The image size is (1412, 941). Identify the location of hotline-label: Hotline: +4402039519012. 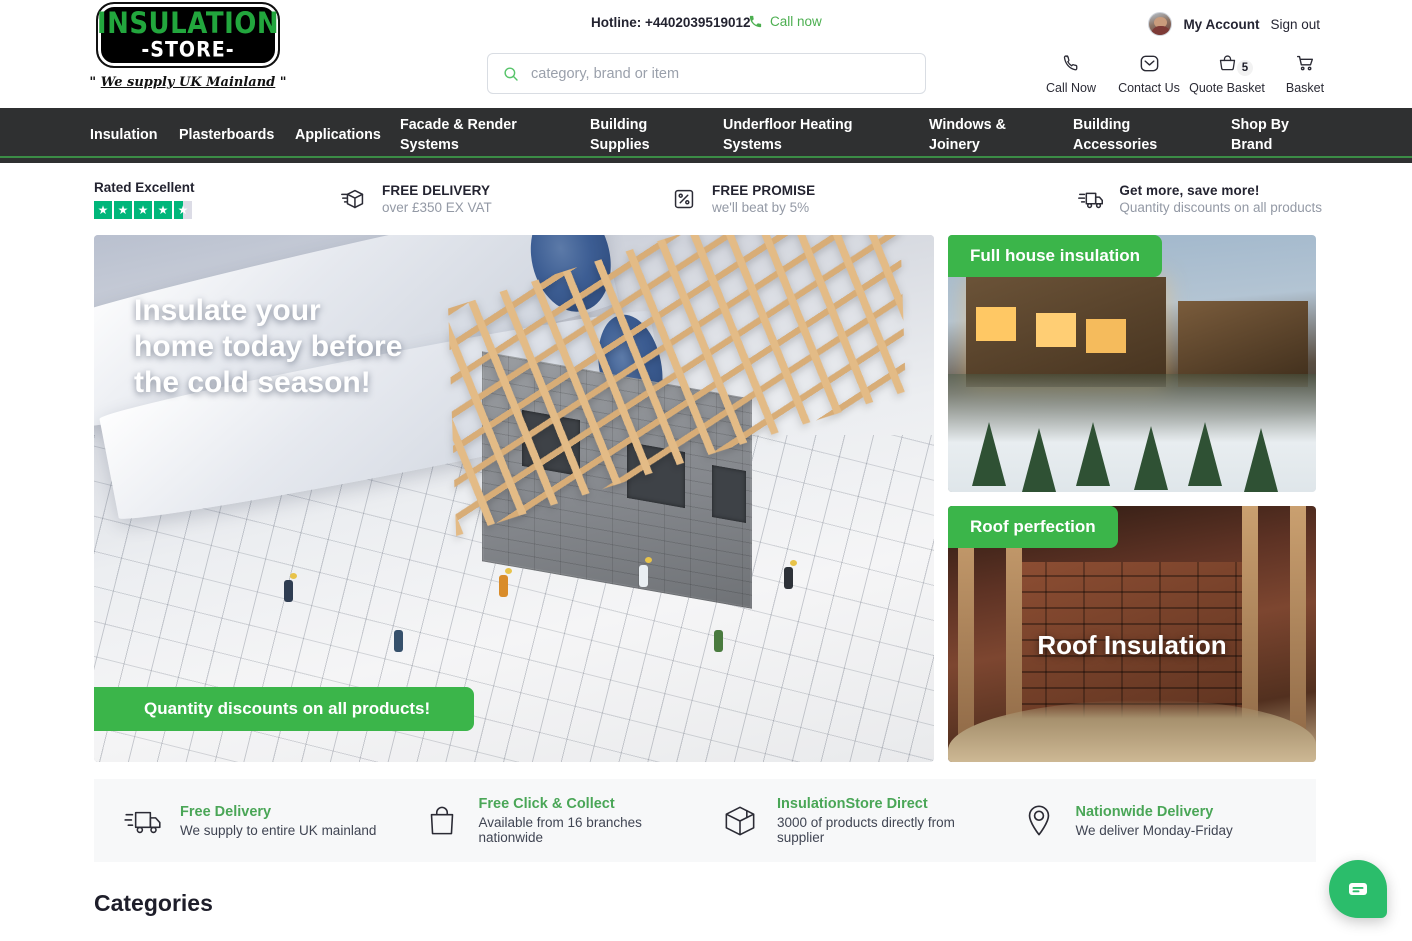
(671, 22).